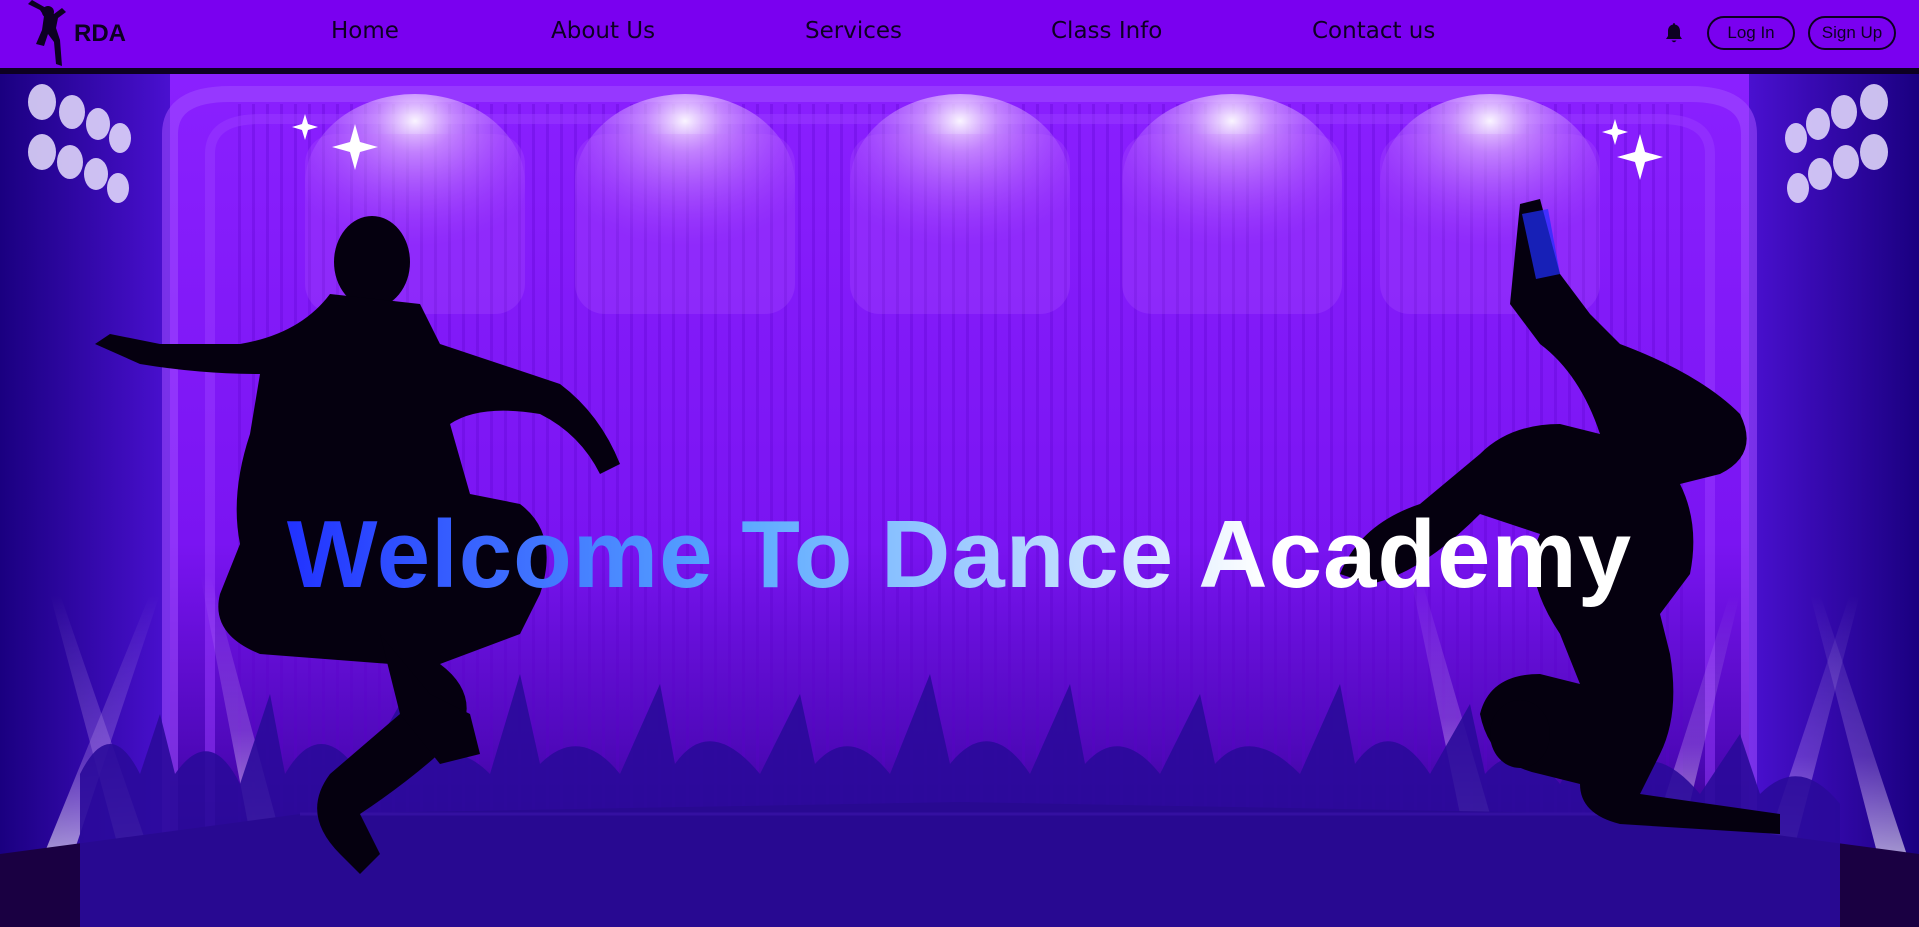 The image size is (1919, 927). What do you see at coordinates (1674, 33) in the screenshot?
I see `bell-icon` at bounding box center [1674, 33].